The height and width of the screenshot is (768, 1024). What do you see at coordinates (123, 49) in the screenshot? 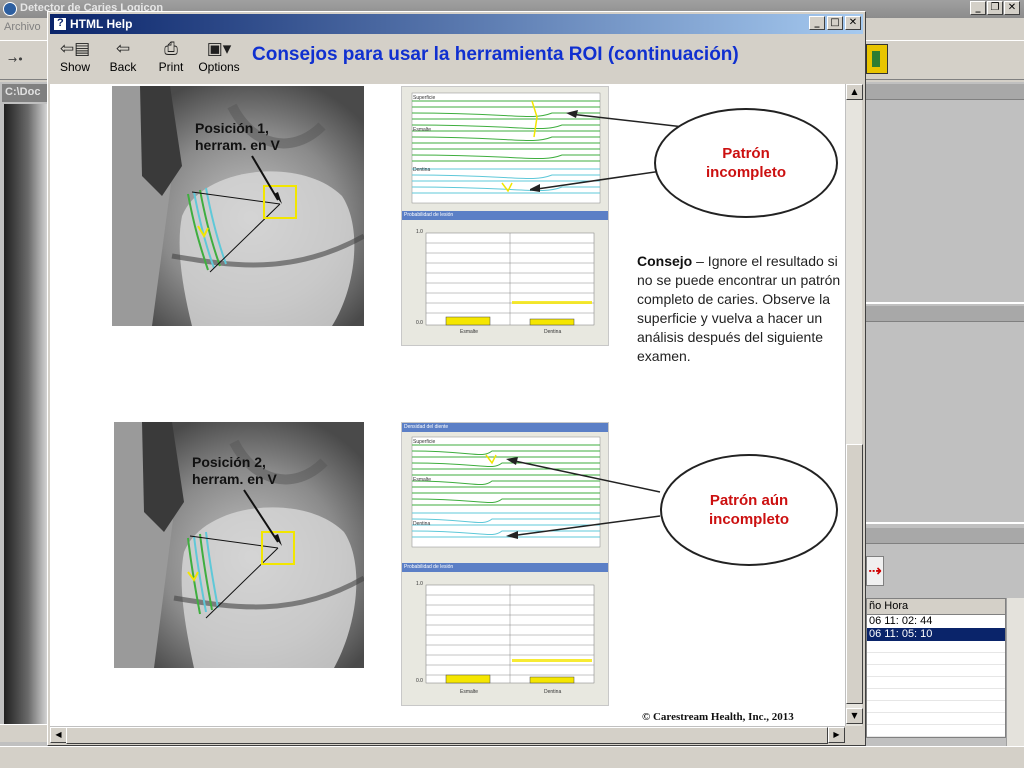
I see `back-arrow-icon: ⇦` at bounding box center [123, 49].